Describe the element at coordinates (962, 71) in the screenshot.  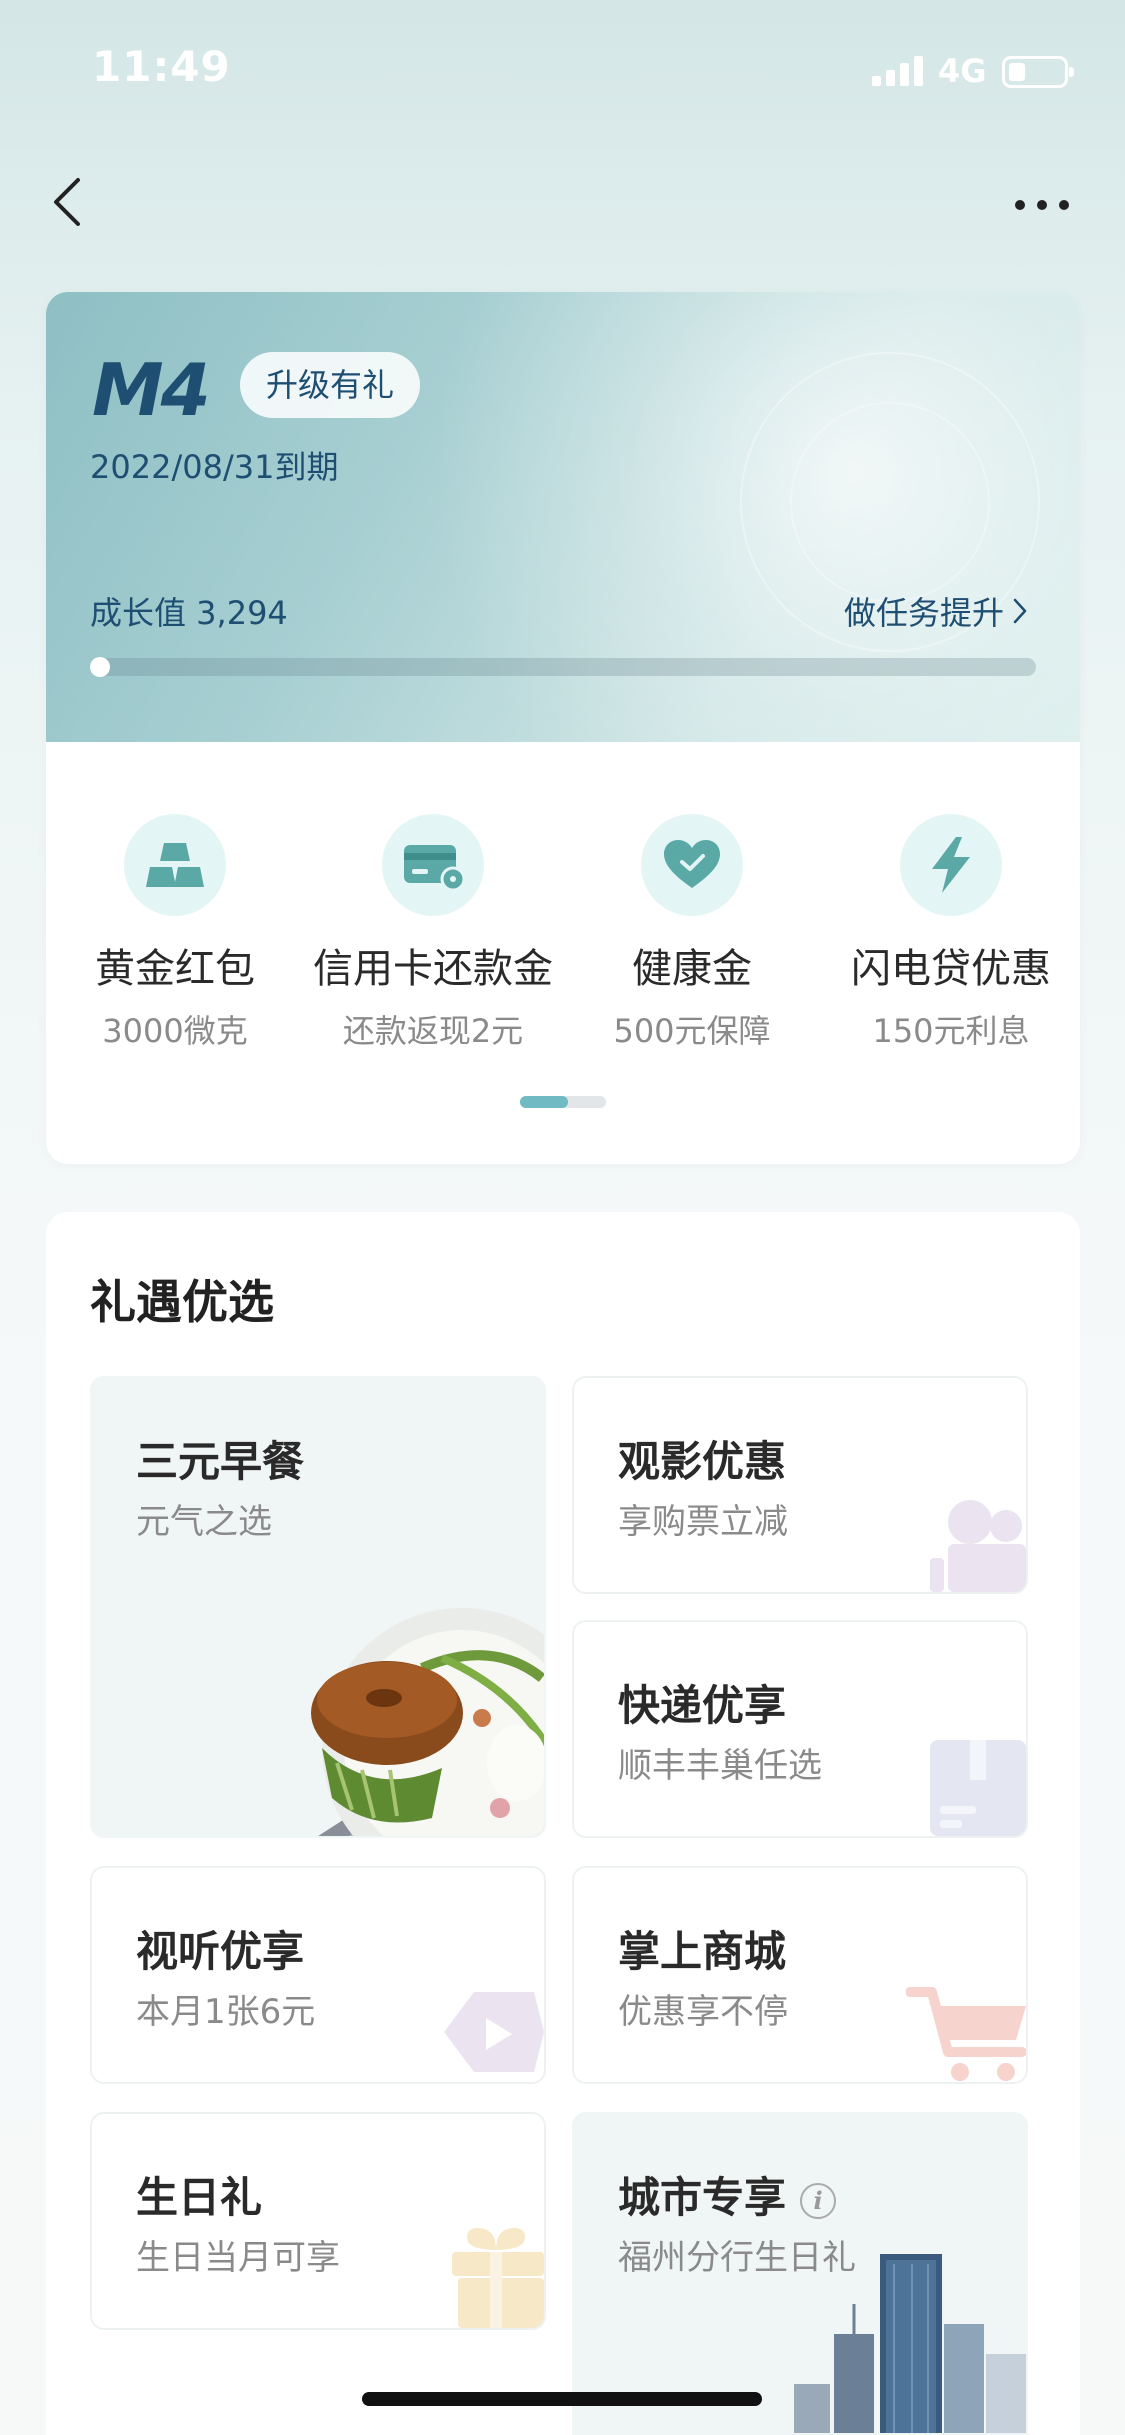
I see `network-type: 4G` at that location.